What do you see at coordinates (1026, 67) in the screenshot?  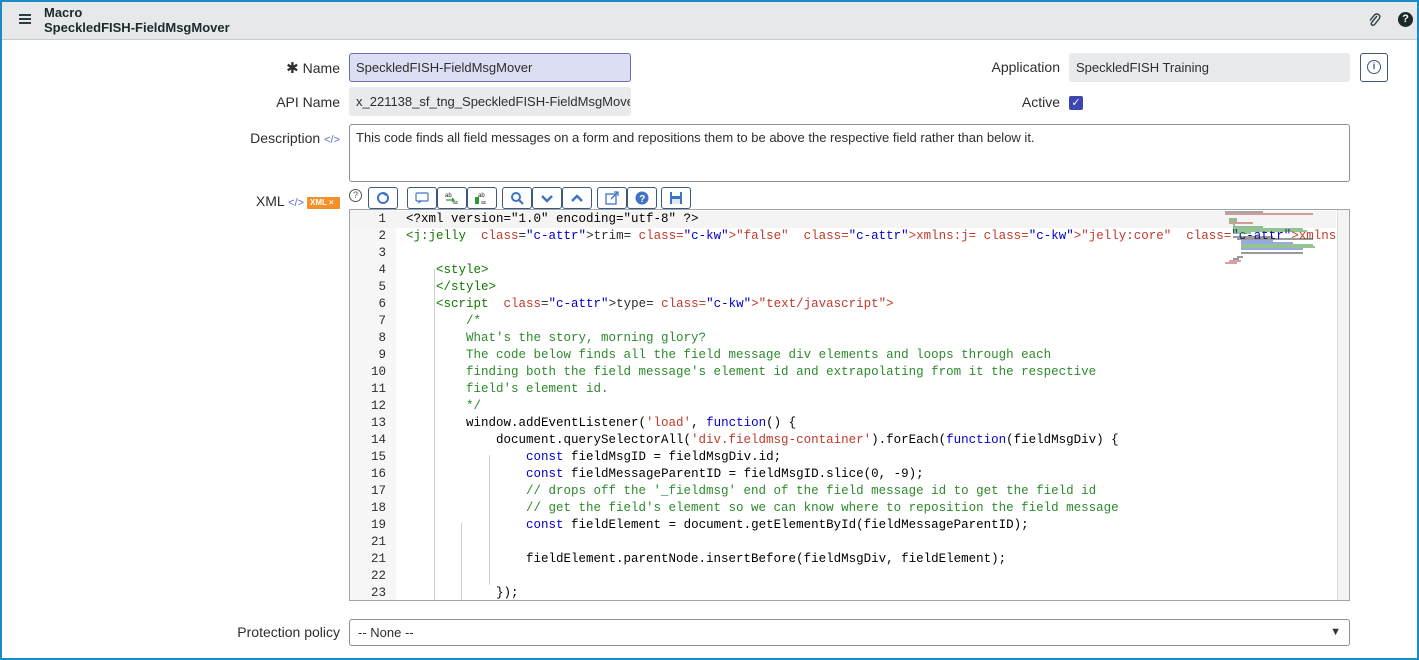 I see `application-label: Application` at bounding box center [1026, 67].